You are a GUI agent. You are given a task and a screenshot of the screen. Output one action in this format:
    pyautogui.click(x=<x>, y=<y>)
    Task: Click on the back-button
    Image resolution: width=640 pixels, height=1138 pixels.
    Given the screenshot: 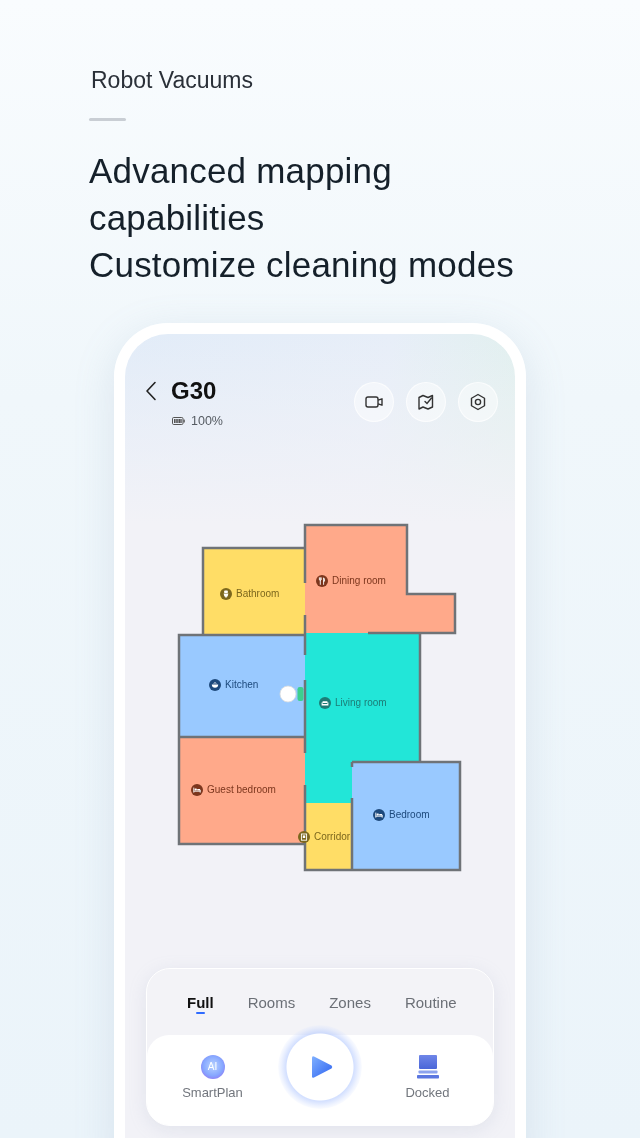 What is the action you would take?
    pyautogui.click(x=151, y=391)
    